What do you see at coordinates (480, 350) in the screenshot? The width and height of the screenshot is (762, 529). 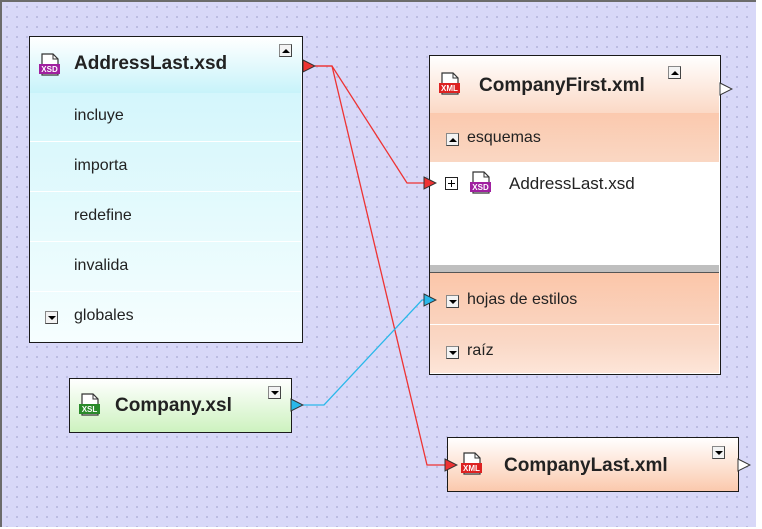 I see `section-label-raiz: raíz` at bounding box center [480, 350].